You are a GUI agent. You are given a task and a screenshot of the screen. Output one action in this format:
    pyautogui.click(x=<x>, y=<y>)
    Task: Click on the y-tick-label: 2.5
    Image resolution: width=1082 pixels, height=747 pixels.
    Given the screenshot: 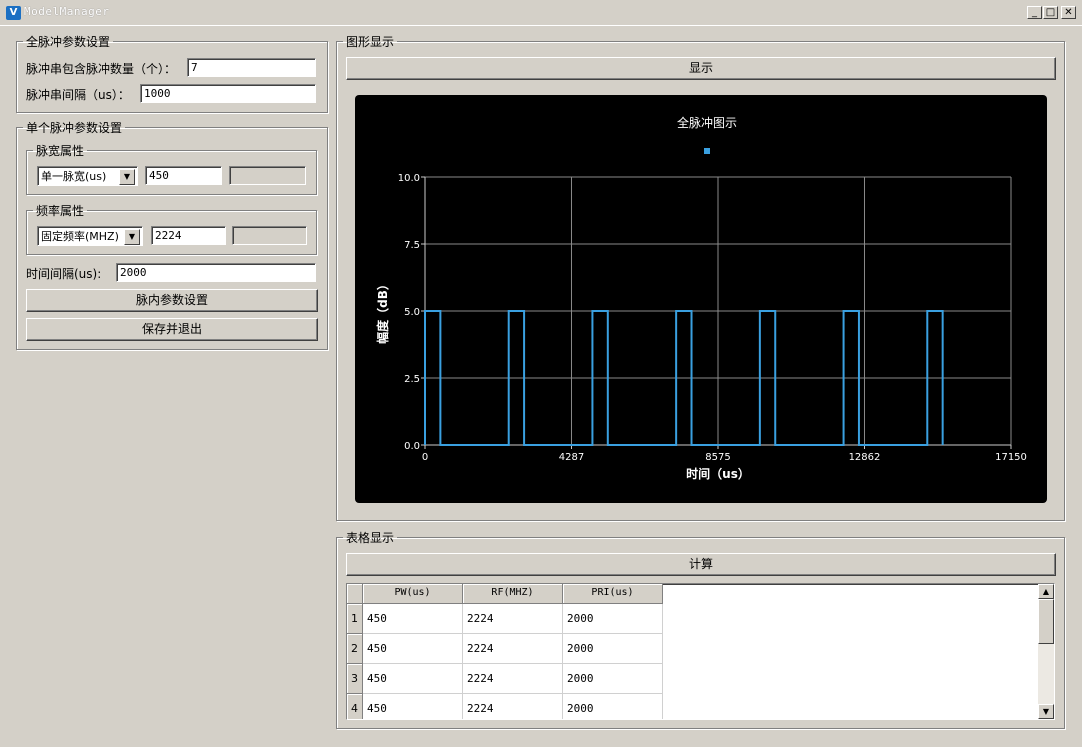 What is the action you would take?
    pyautogui.click(x=412, y=379)
    